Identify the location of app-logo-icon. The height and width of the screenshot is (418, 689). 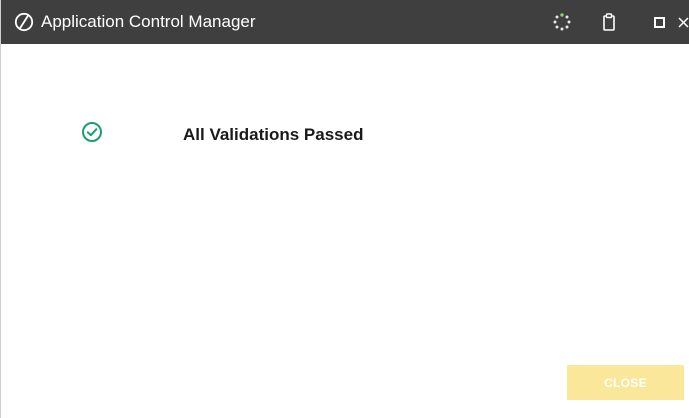
(24, 22).